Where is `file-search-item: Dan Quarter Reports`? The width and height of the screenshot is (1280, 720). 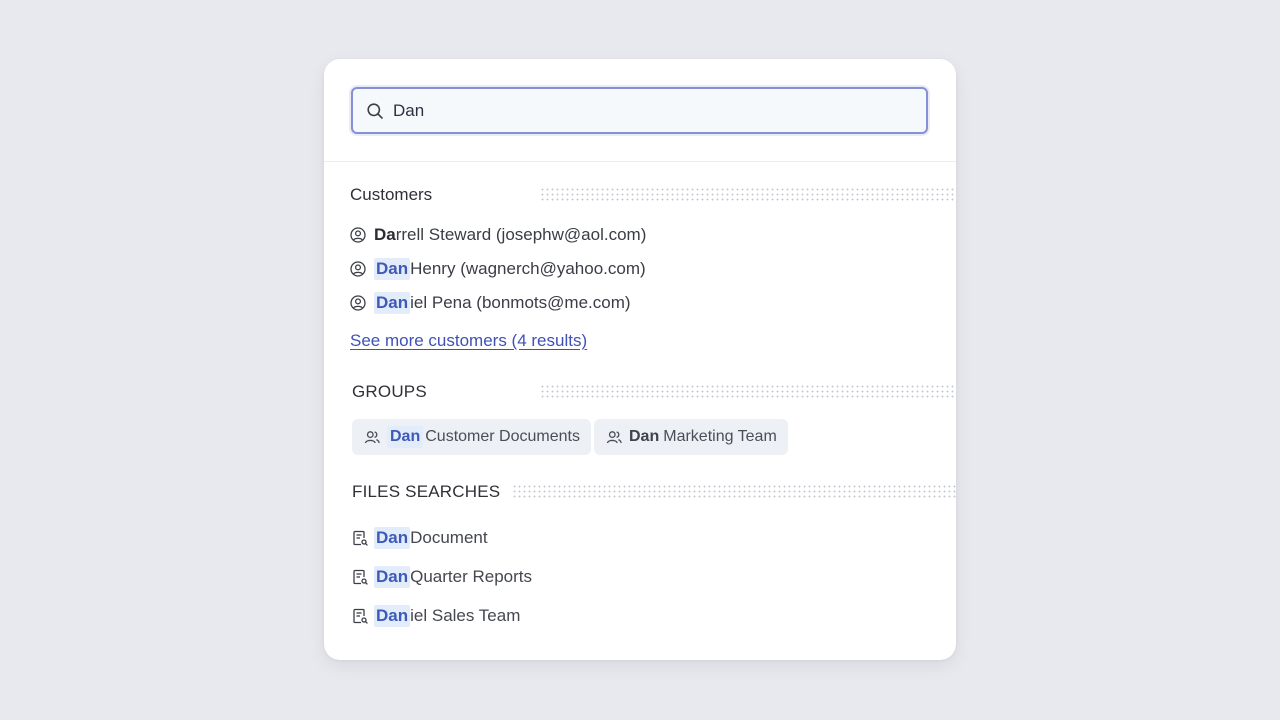
file-search-item: Dan Quarter Reports is located at coordinates (442, 577).